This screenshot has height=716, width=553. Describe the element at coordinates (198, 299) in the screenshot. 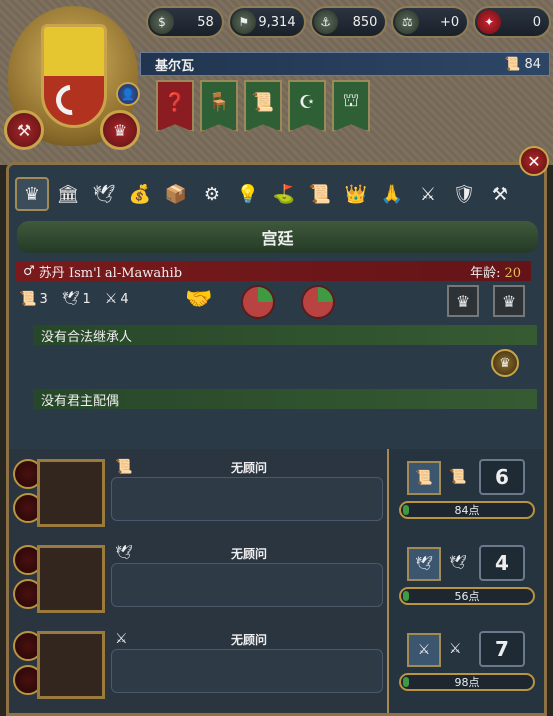

I see `alliance-icon: 🤝` at that location.